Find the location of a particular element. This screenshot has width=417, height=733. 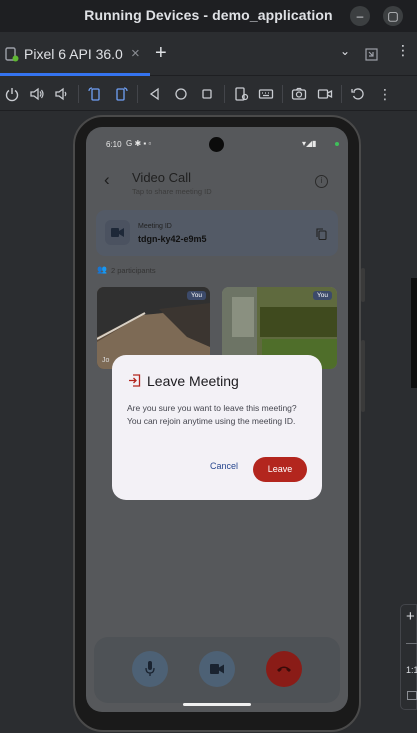

status-notification-icons: G ✱ ▪ ▫ is located at coordinates (139, 143).